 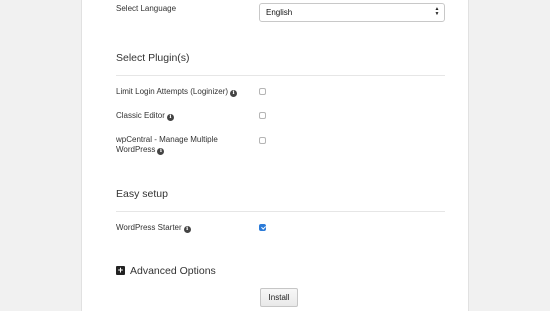 I want to click on plus-square-icon: +, so click(x=120, y=270).